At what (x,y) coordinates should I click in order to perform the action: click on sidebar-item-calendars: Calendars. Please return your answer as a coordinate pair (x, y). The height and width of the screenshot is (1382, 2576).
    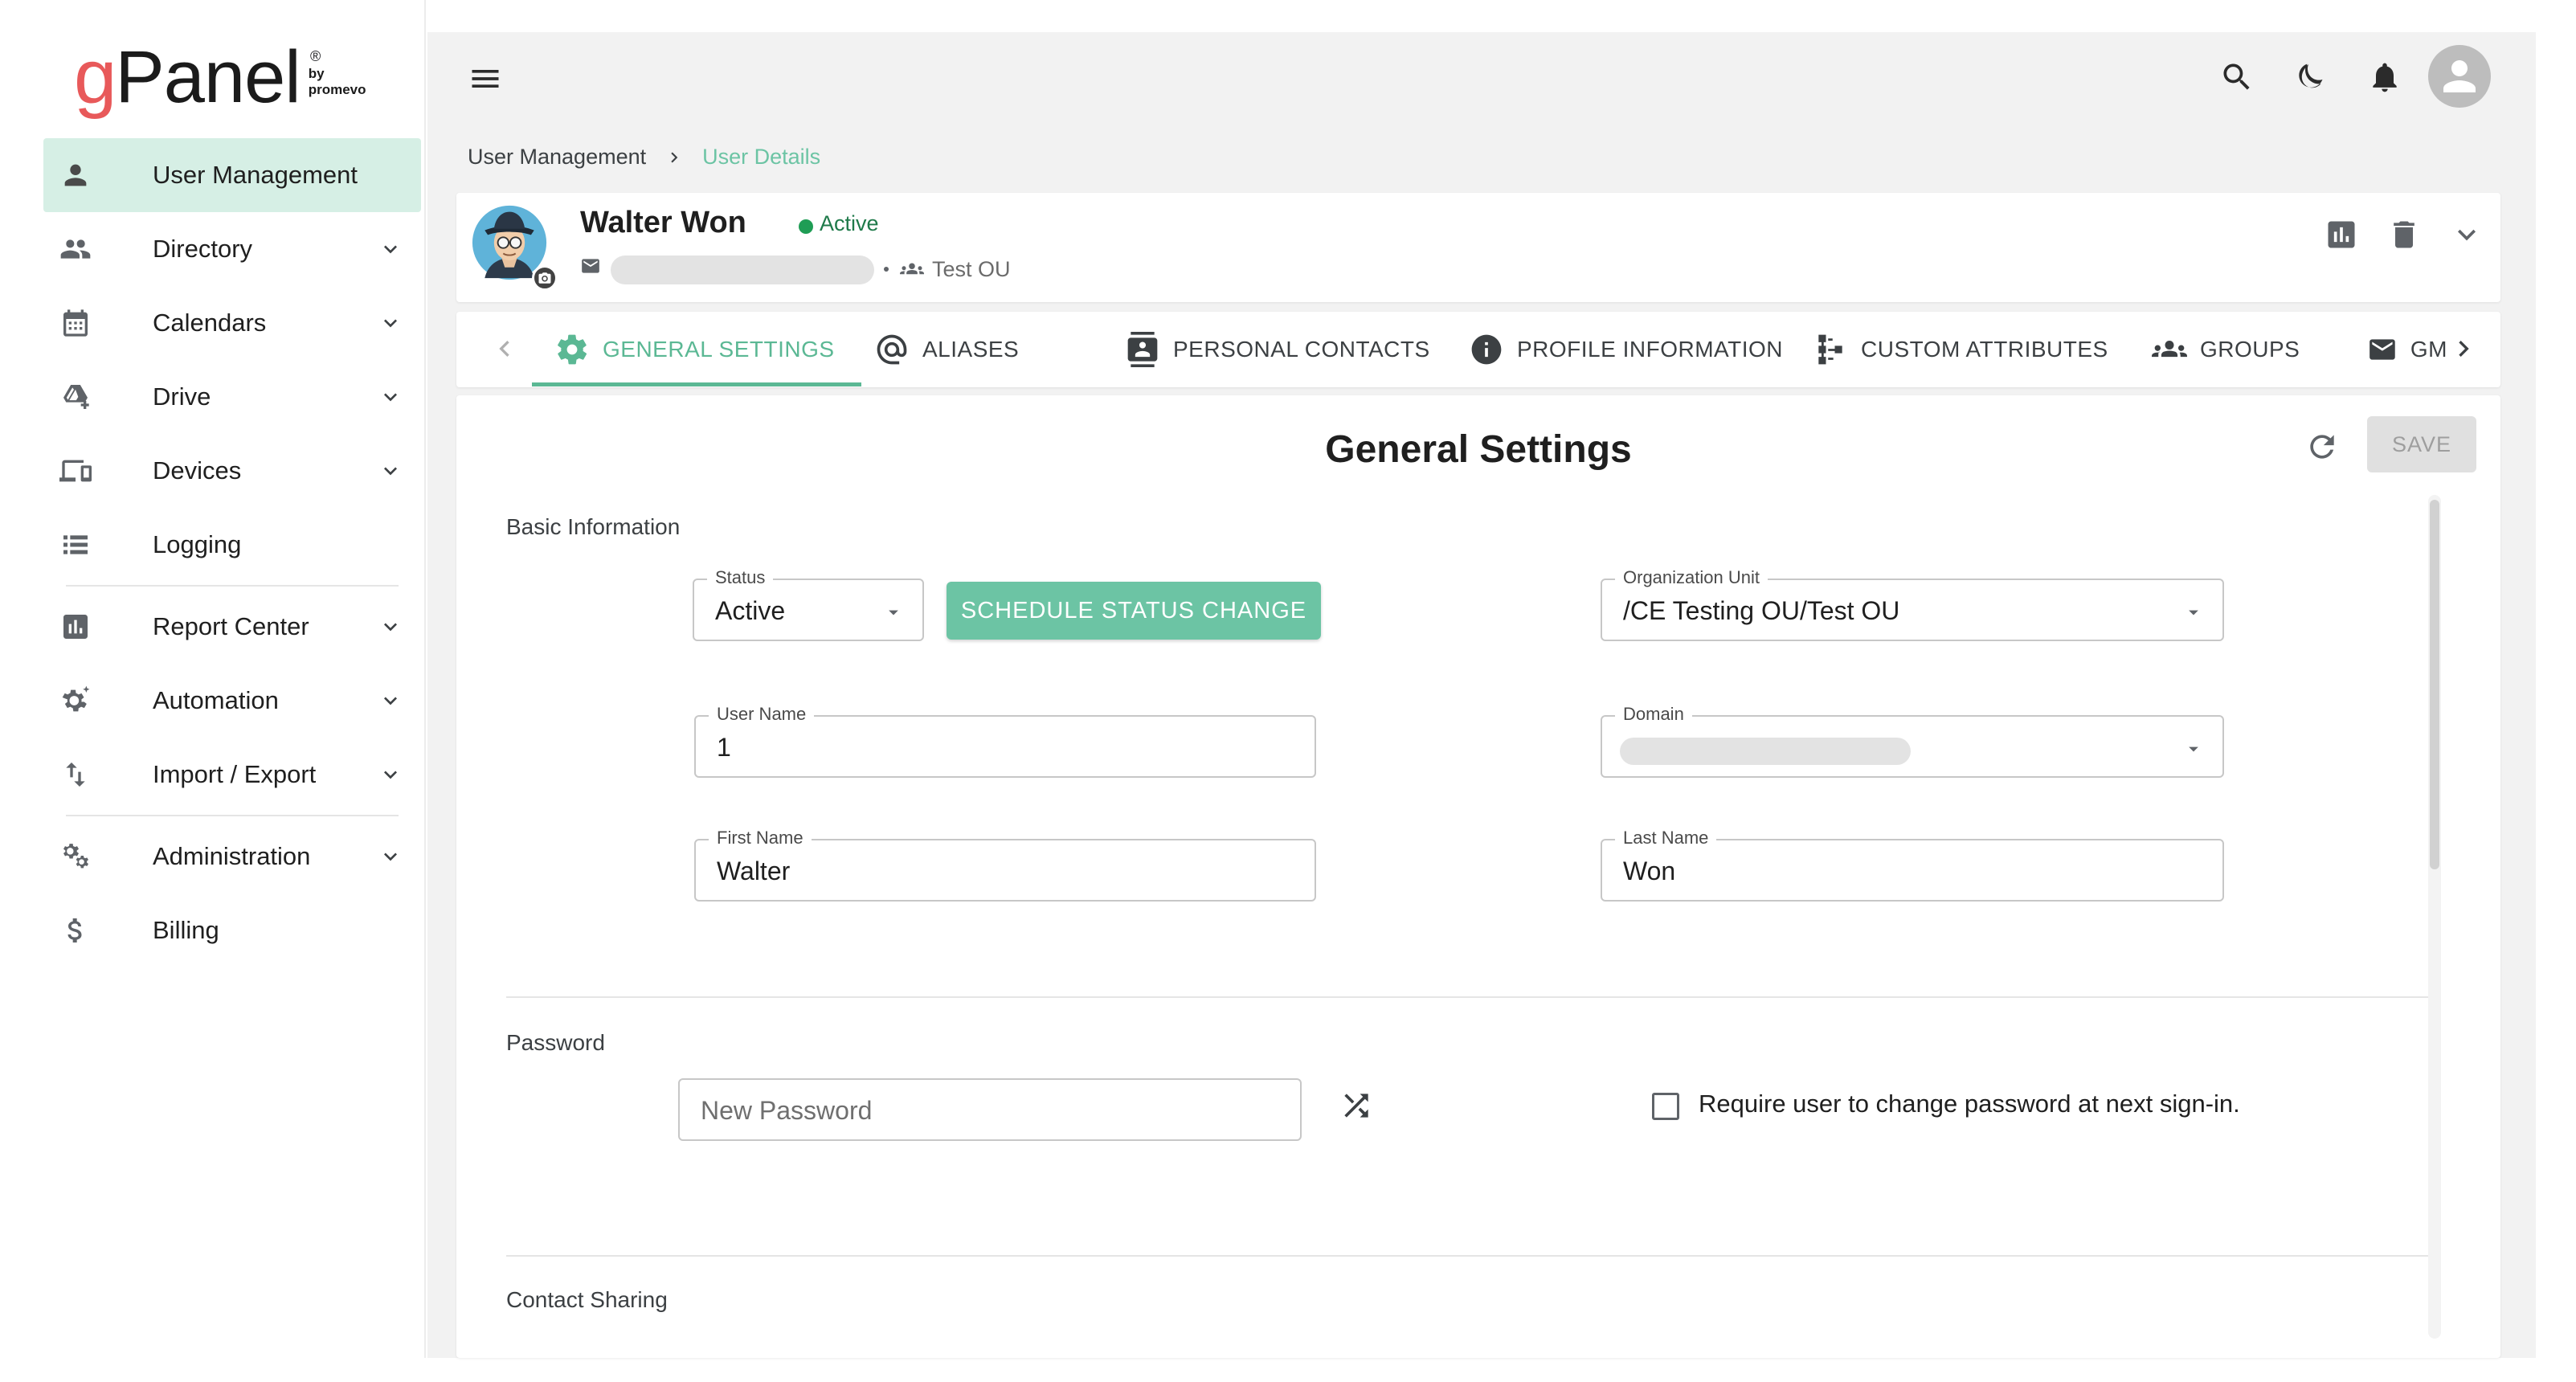
    Looking at the image, I should click on (232, 323).